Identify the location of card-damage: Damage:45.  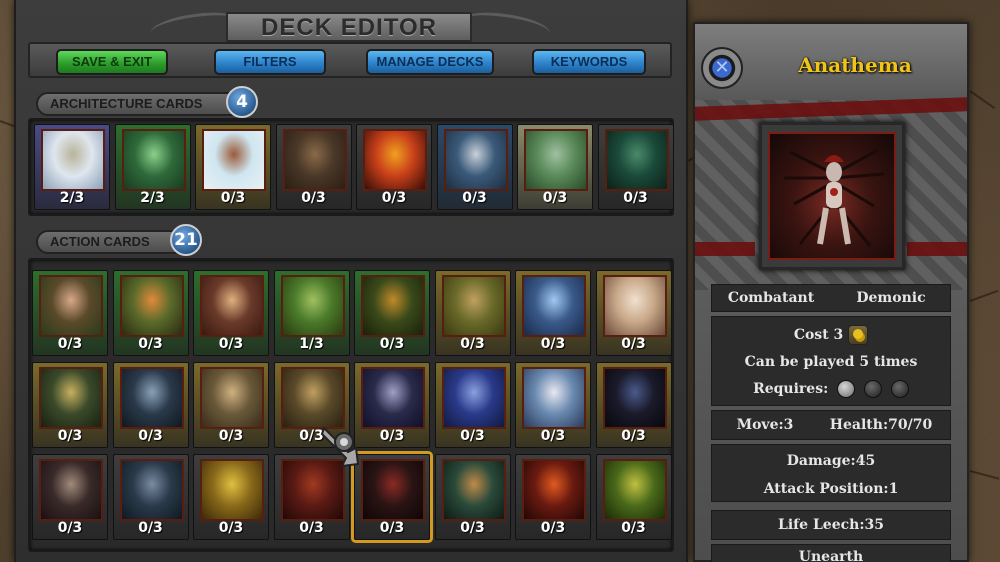
(831, 461).